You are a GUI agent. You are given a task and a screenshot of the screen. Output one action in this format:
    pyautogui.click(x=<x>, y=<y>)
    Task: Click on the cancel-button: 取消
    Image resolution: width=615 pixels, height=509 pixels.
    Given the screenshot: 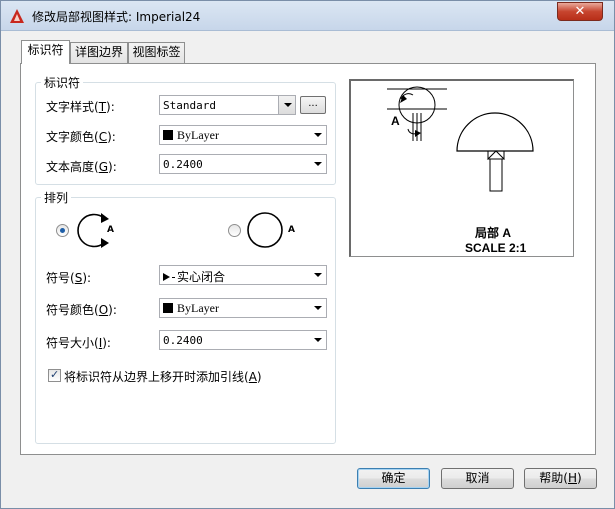 What is the action you would take?
    pyautogui.click(x=477, y=478)
    